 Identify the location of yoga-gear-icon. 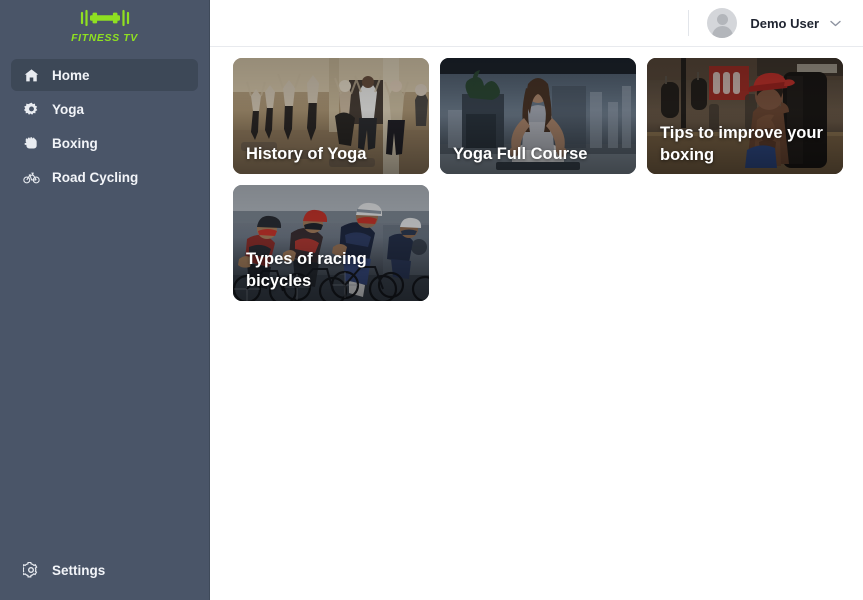
(31, 109).